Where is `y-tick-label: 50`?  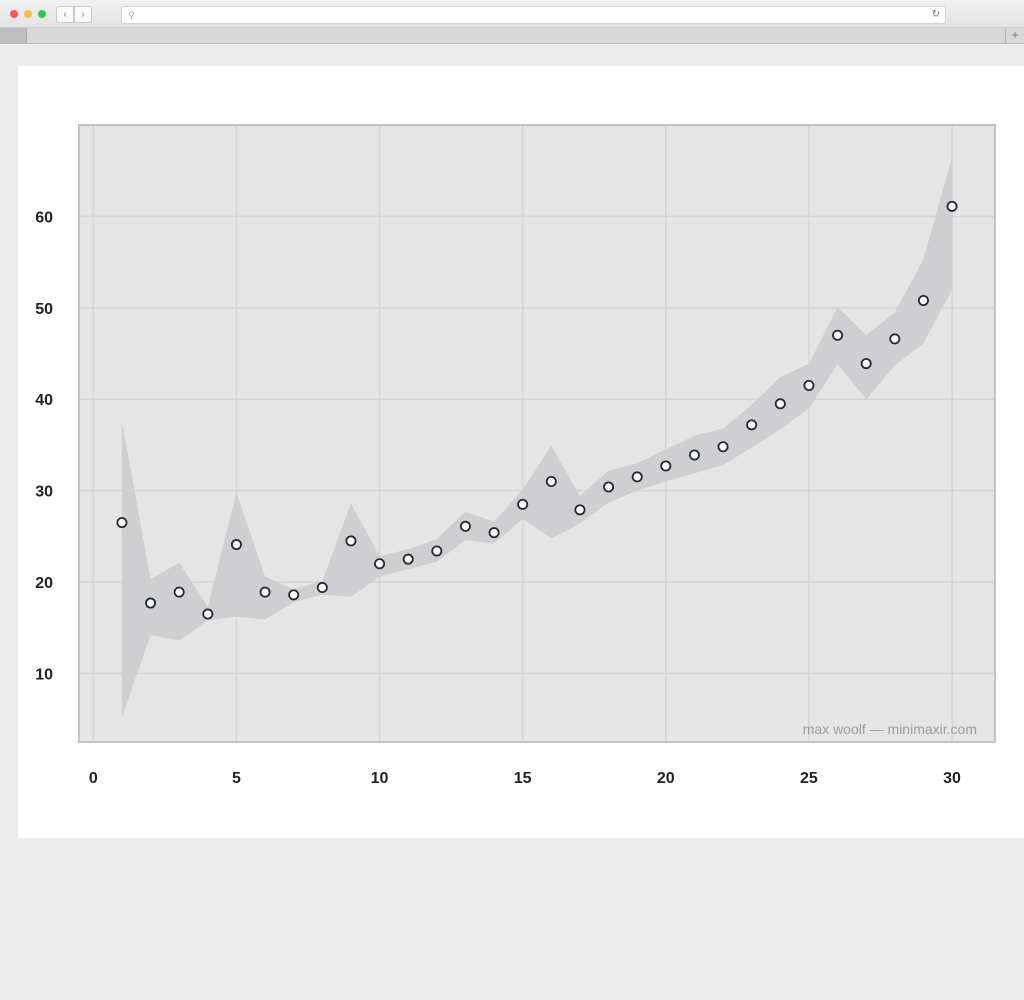 y-tick-label: 50 is located at coordinates (44, 309).